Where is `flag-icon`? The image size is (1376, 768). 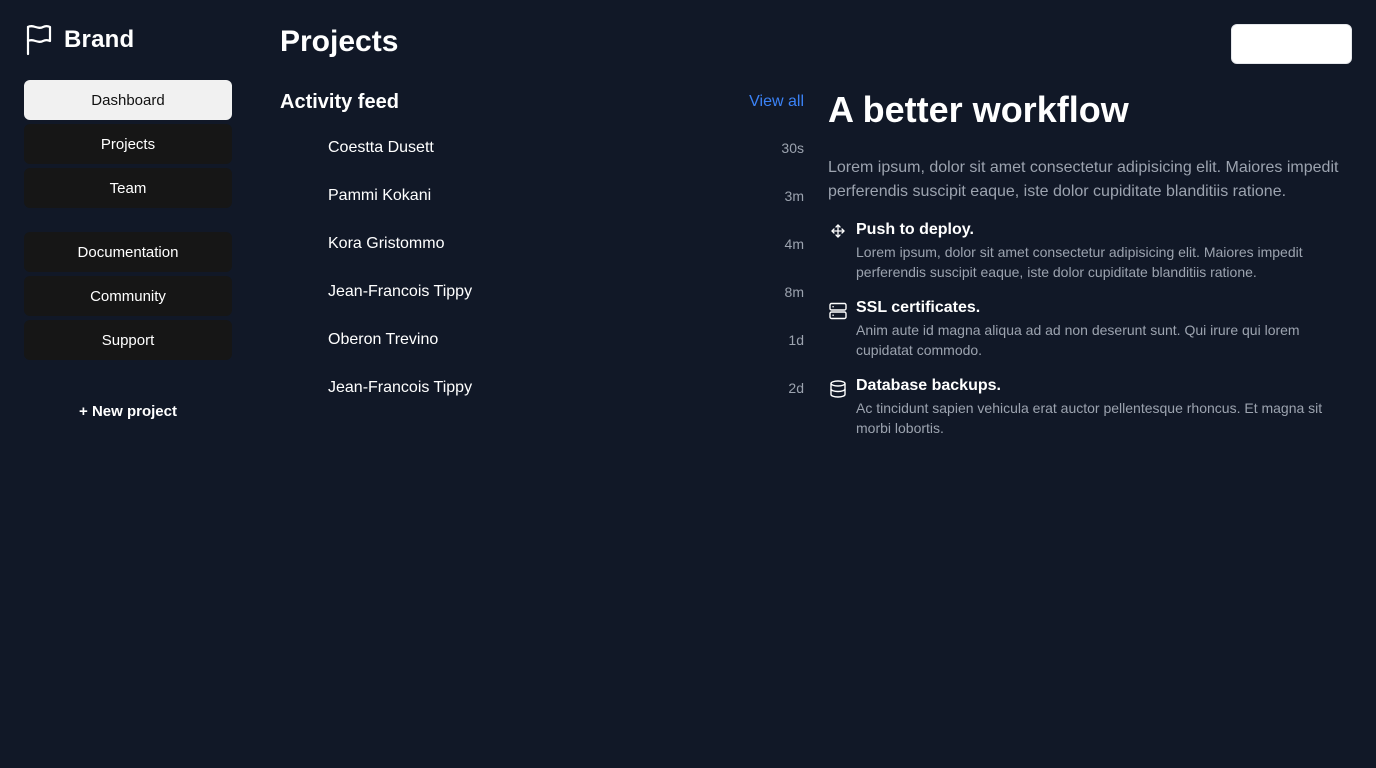
flag-icon is located at coordinates (39, 40).